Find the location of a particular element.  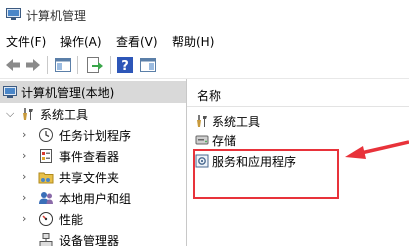

title-bar: 计算机管理 is located at coordinates (204, 15).